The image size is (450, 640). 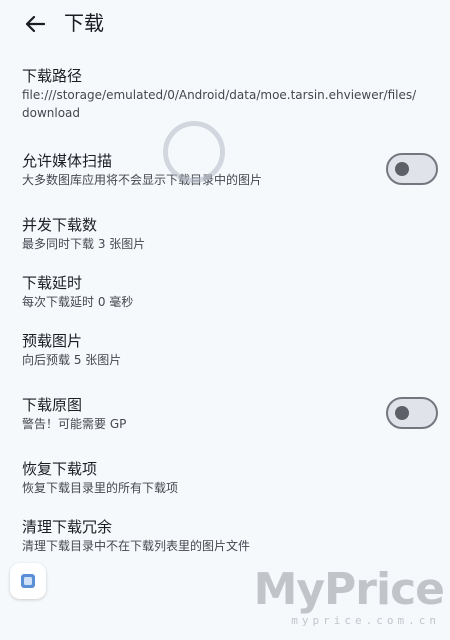 I want to click on pref-download-original: 下载原图 警告！可能需要 GP, so click(x=225, y=414).